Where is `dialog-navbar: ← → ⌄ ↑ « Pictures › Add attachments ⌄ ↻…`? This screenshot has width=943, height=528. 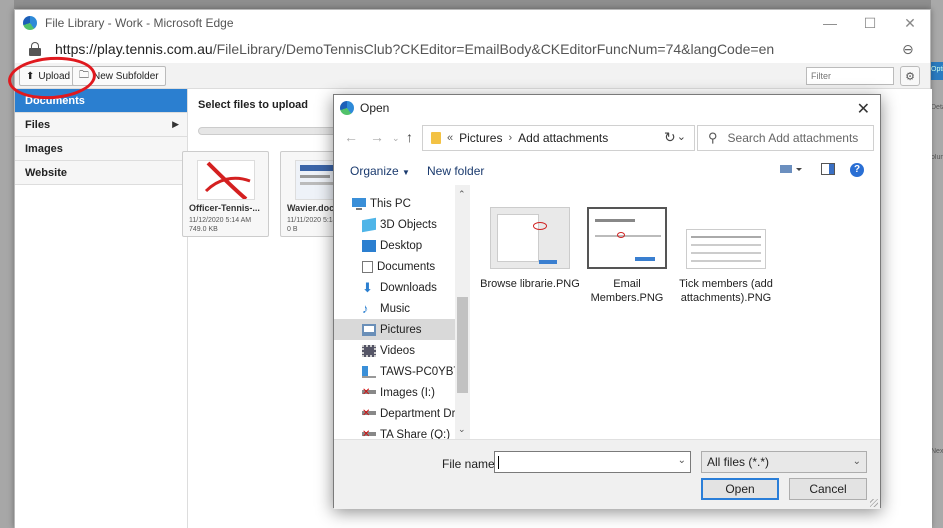
dialog-navbar: ← → ⌄ ↑ « Pictures › Add attachments ⌄ ↻… is located at coordinates (607, 139).